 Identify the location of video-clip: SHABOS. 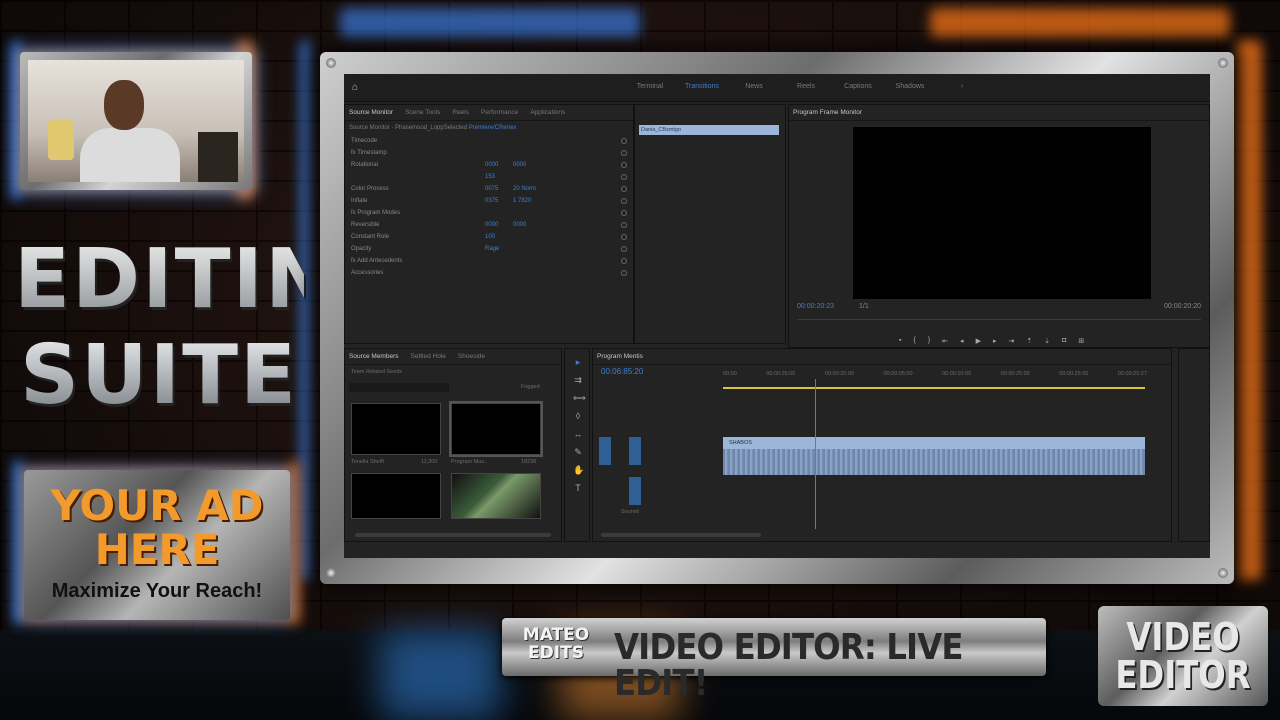
(934, 443).